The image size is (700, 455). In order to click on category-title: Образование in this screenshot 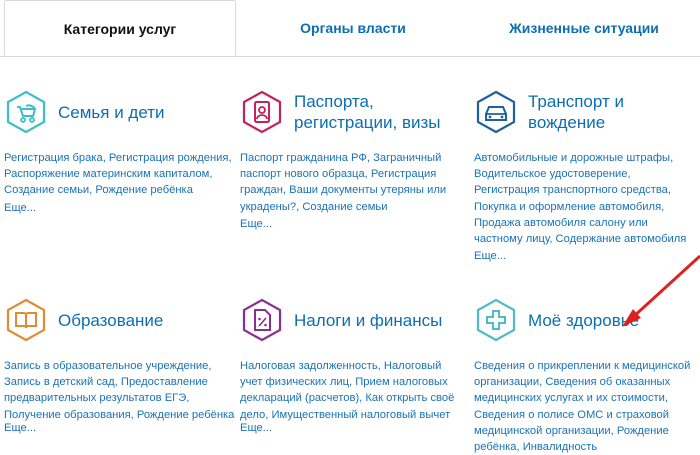, I will do `click(111, 320)`.